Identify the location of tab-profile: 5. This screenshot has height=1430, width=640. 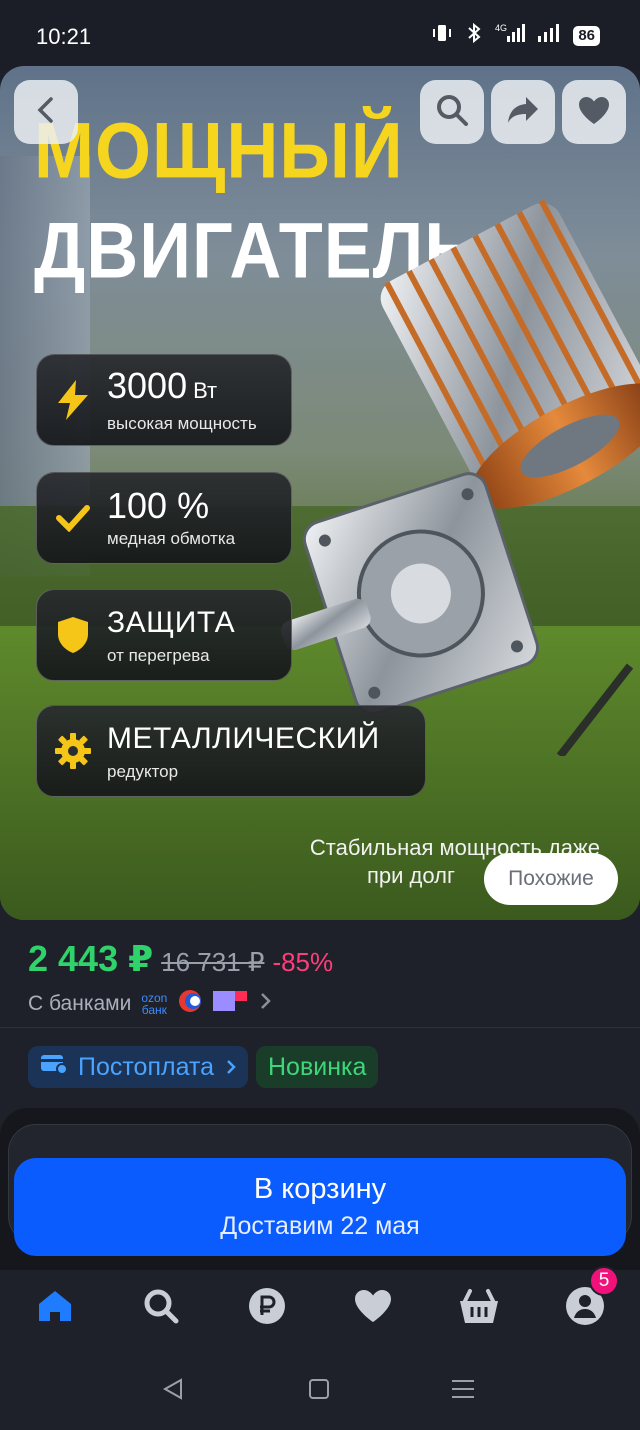
(591, 1298).